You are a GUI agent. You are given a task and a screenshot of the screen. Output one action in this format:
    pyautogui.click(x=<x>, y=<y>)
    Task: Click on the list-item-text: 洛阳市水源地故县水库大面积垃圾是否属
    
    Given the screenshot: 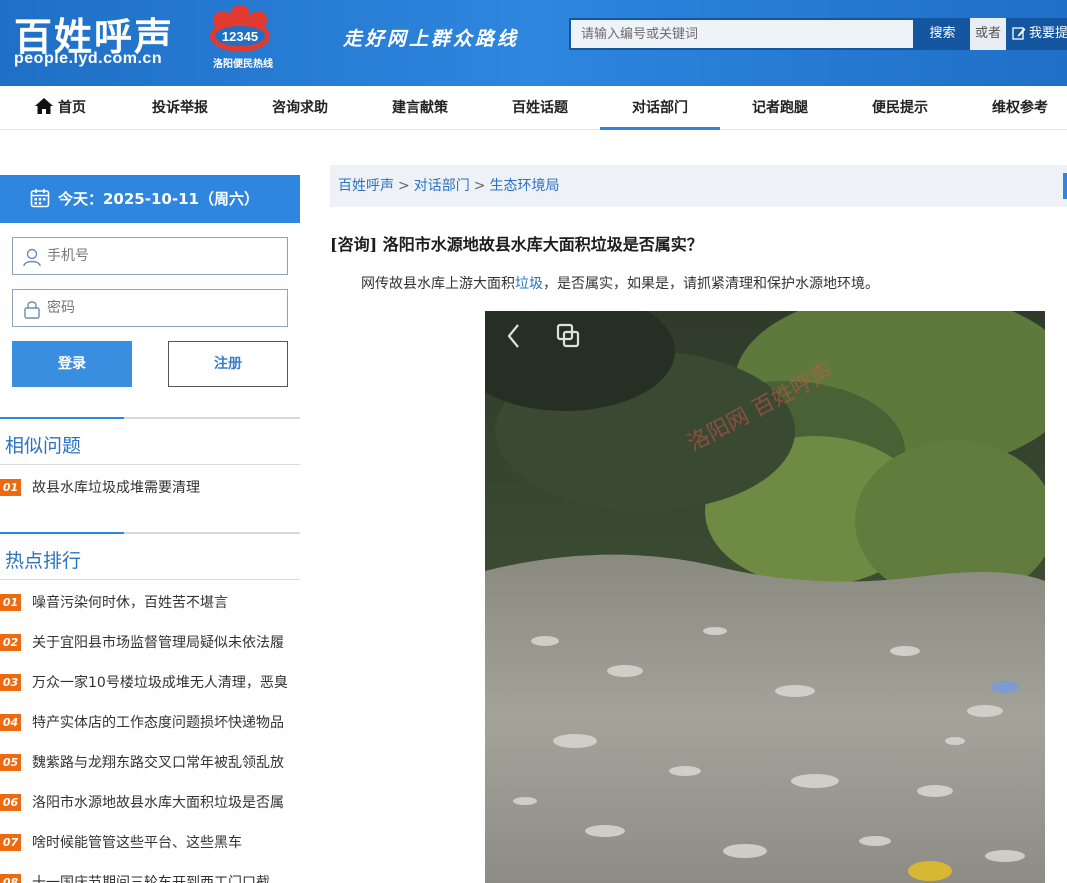 What is the action you would take?
    pyautogui.click(x=163, y=802)
    